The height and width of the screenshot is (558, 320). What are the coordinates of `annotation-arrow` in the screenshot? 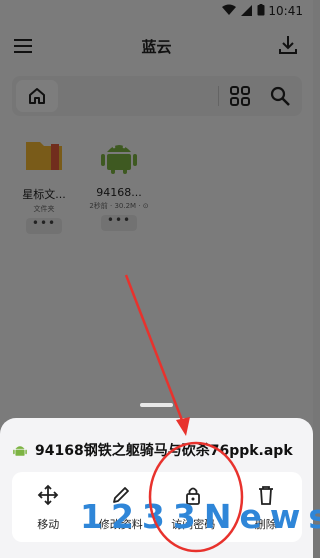 It's located at (155, 351).